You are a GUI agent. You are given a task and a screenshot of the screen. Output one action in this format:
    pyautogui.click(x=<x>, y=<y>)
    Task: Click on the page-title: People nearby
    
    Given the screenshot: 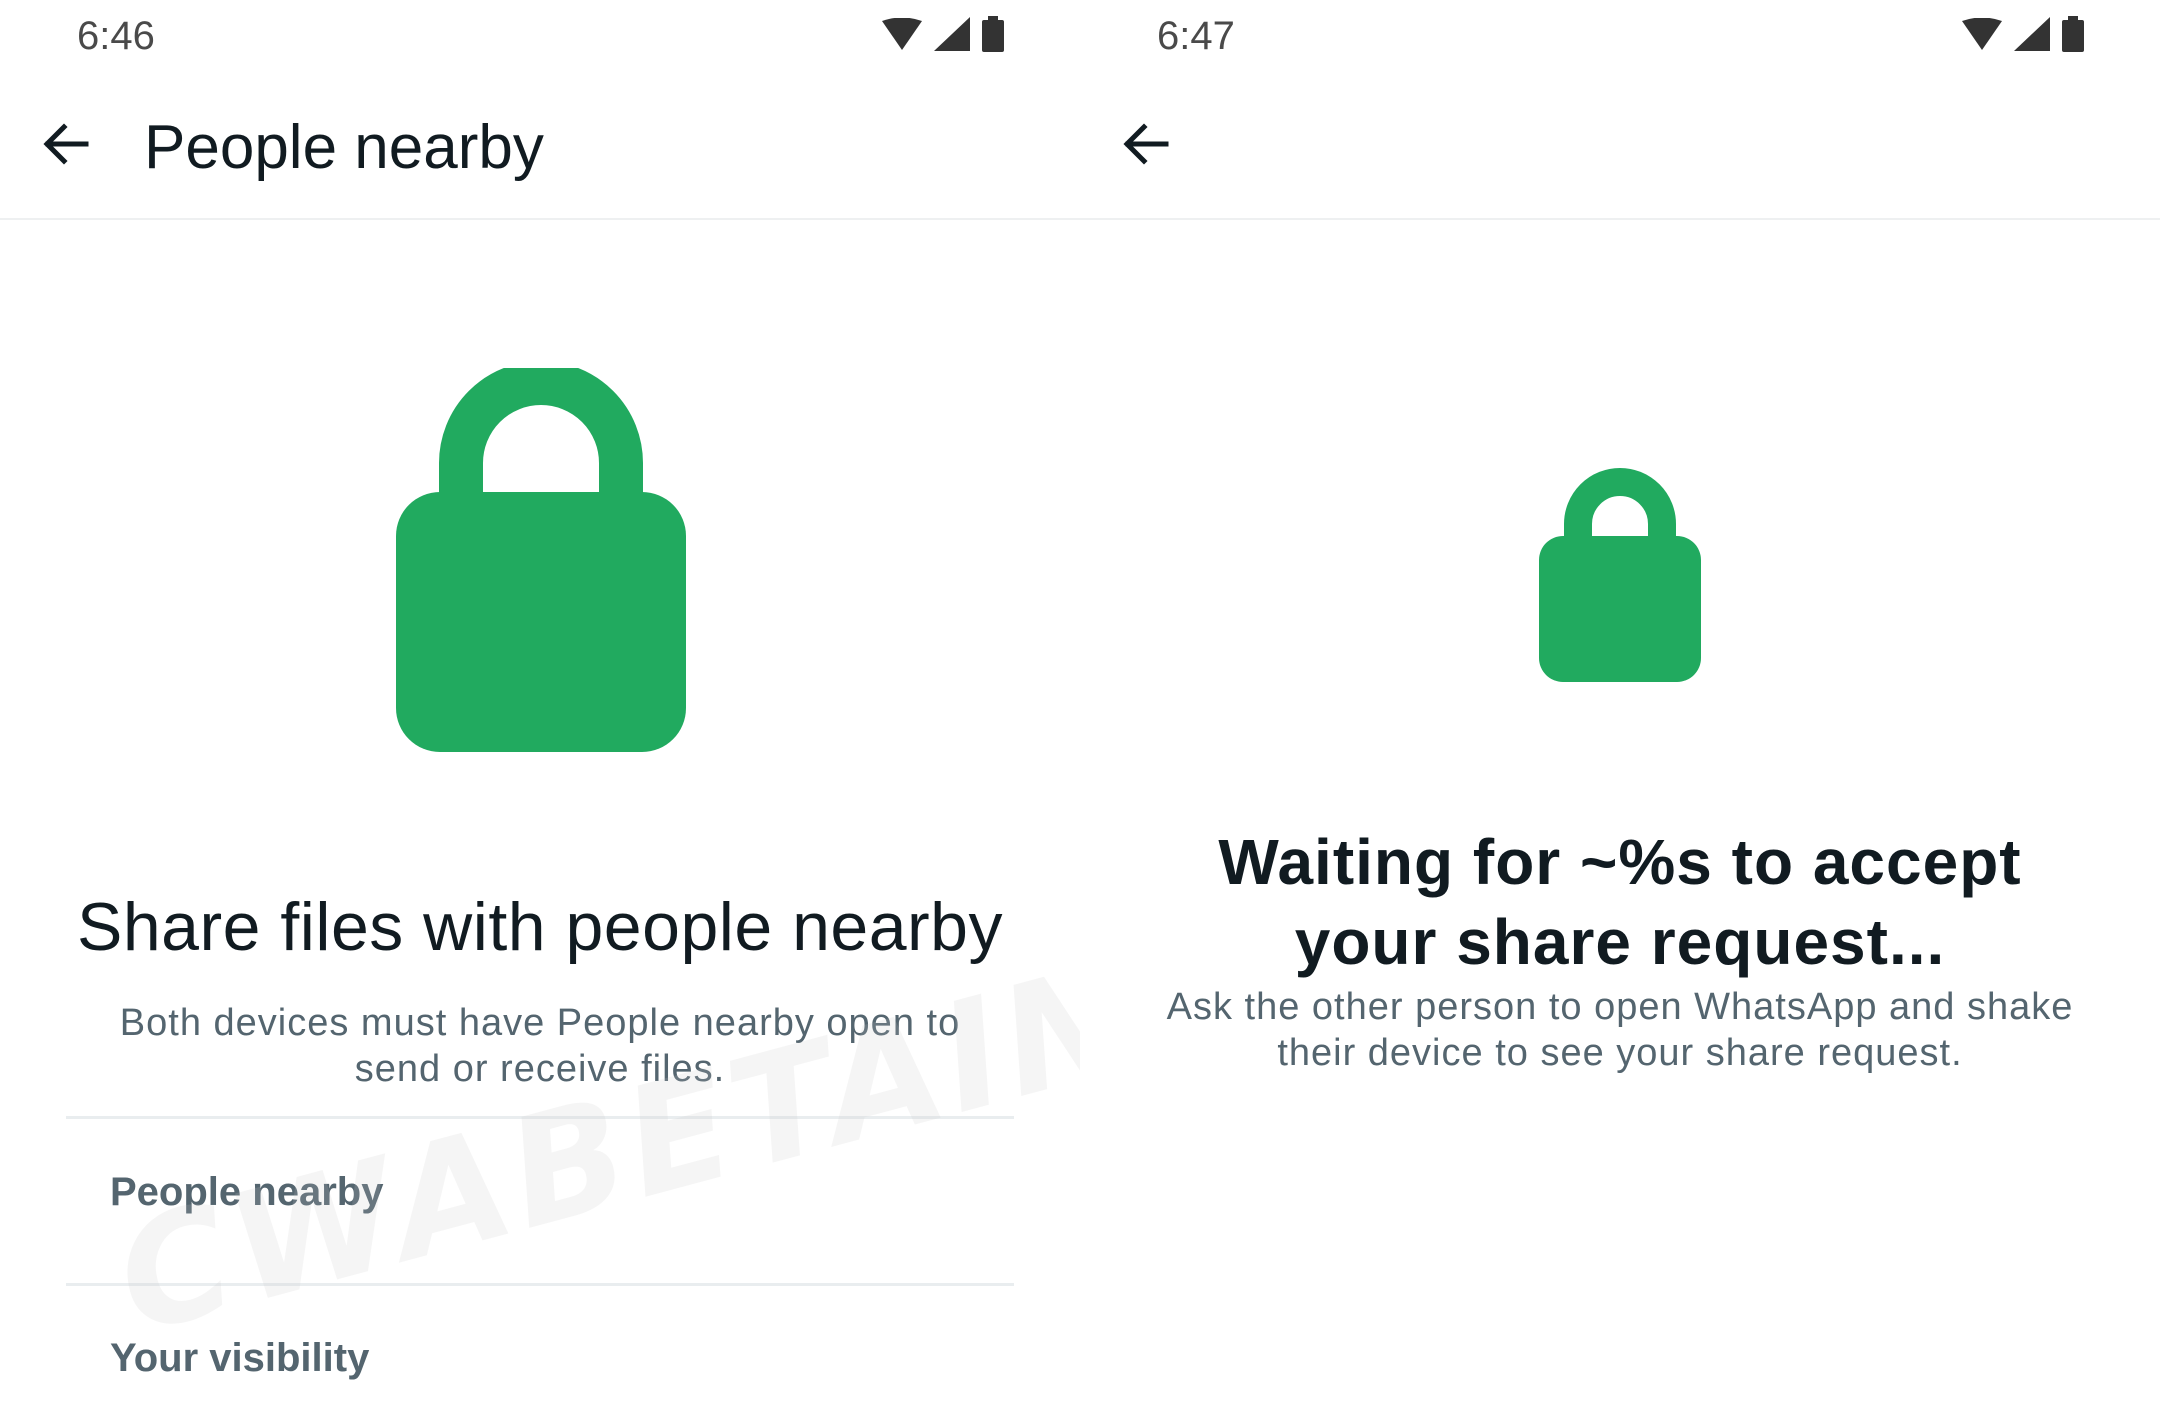 What is the action you would take?
    pyautogui.click(x=344, y=147)
    